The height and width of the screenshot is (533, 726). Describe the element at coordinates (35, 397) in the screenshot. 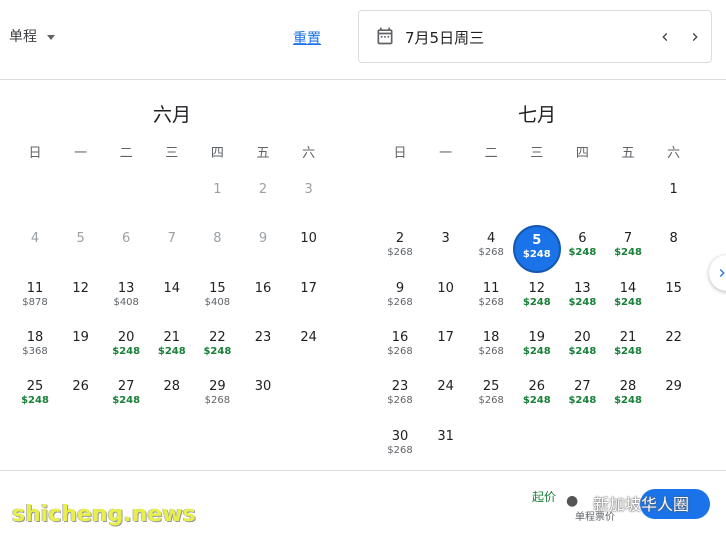

I see `calendar-day: 25 $248` at that location.